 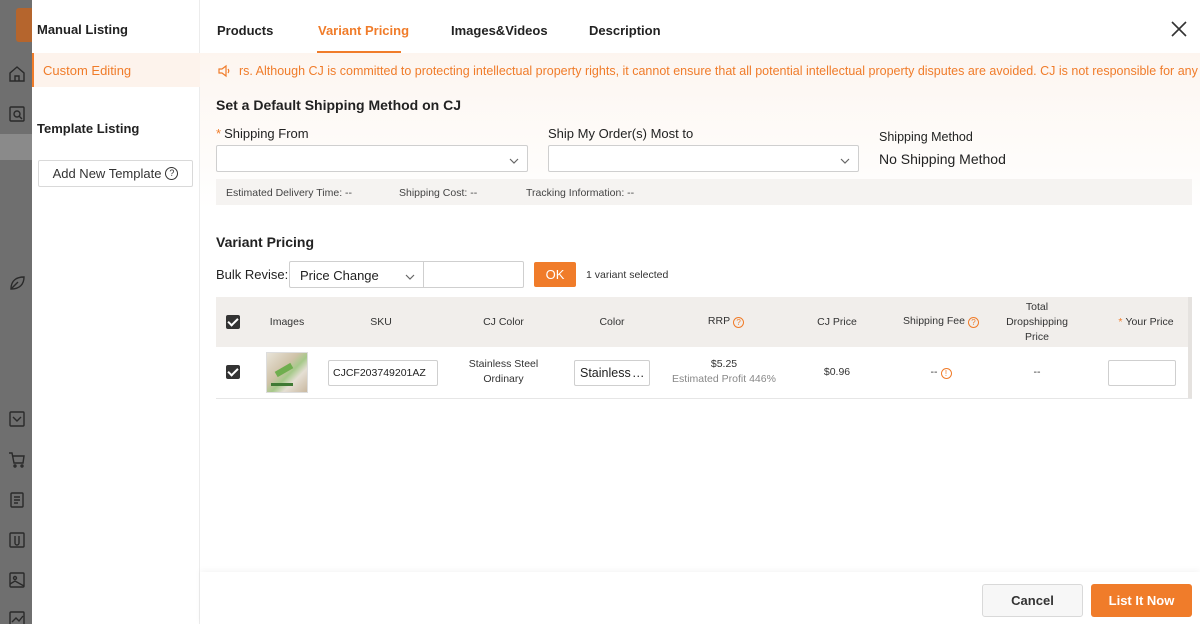 What do you see at coordinates (339, 275) in the screenshot?
I see `bulk-revise-value: Price Change` at bounding box center [339, 275].